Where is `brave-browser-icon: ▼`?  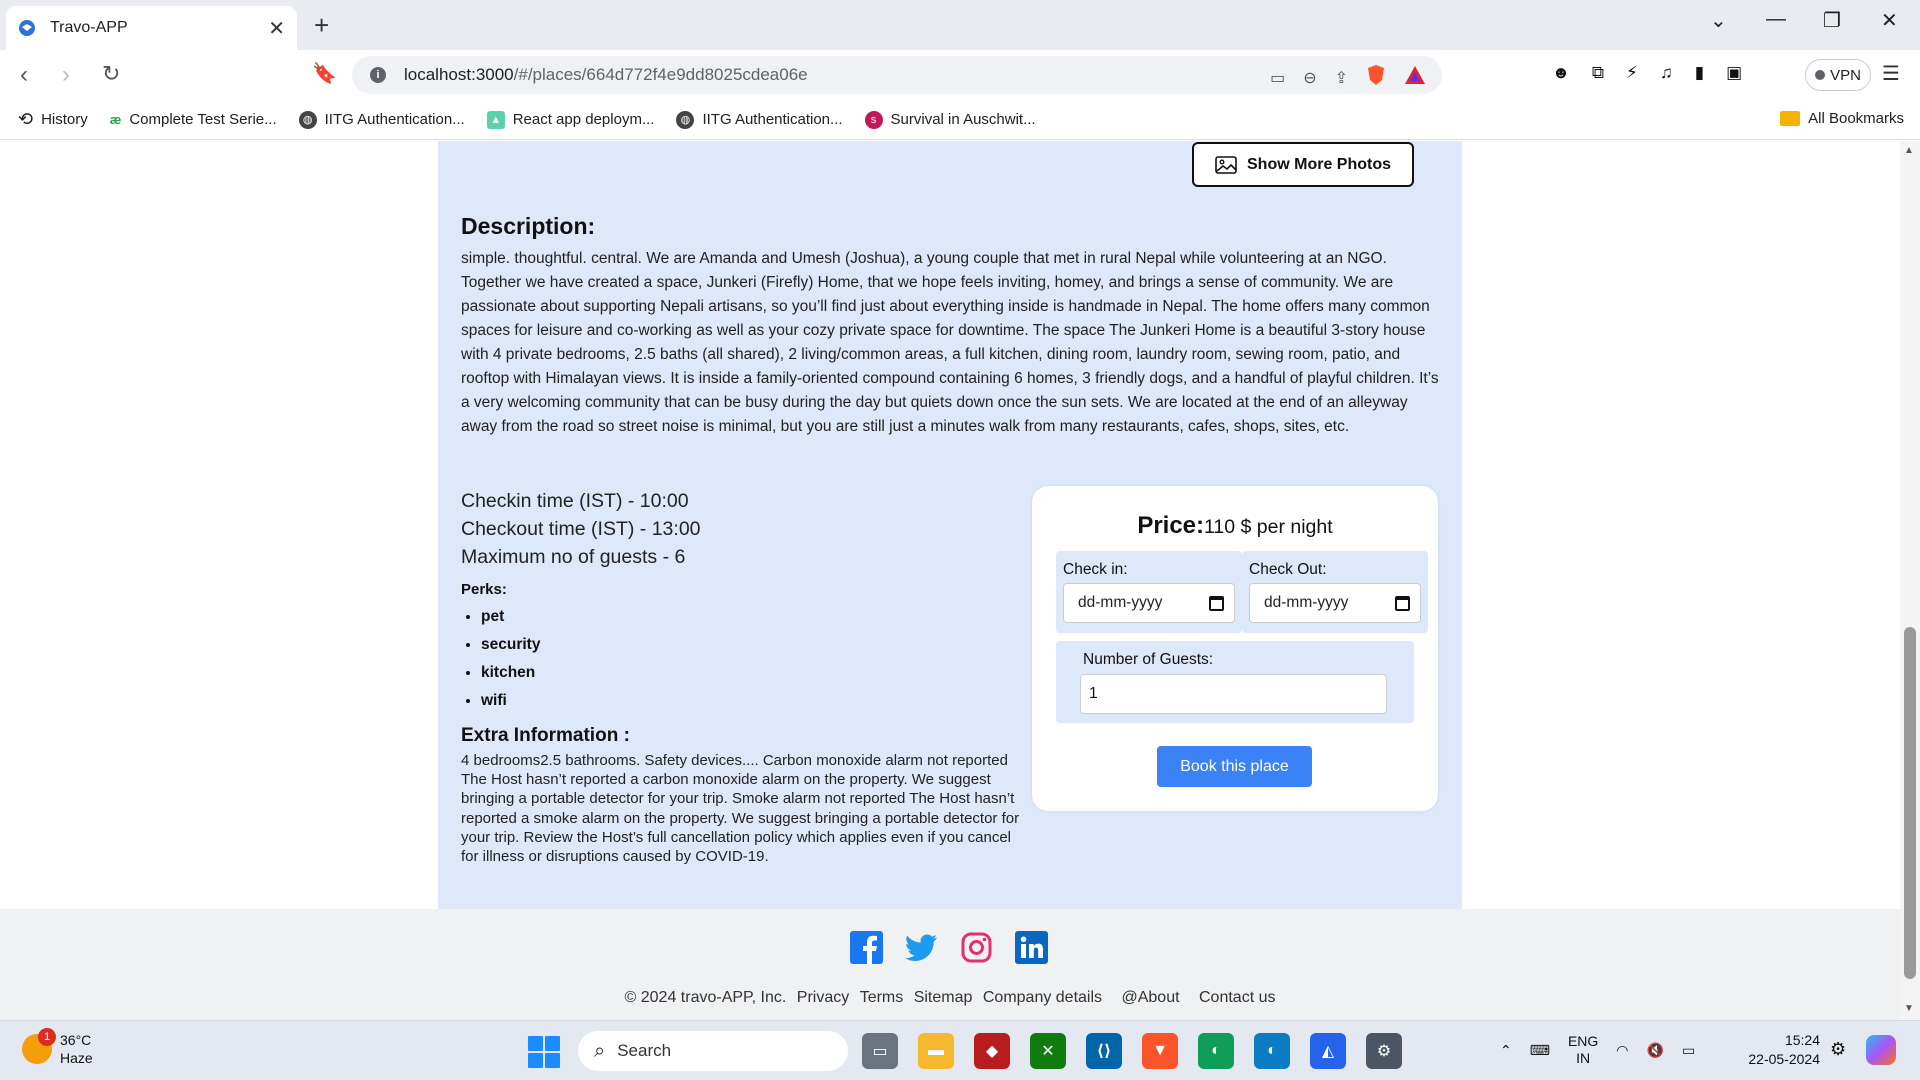
brave-browser-icon: ▼ is located at coordinates (1160, 1051).